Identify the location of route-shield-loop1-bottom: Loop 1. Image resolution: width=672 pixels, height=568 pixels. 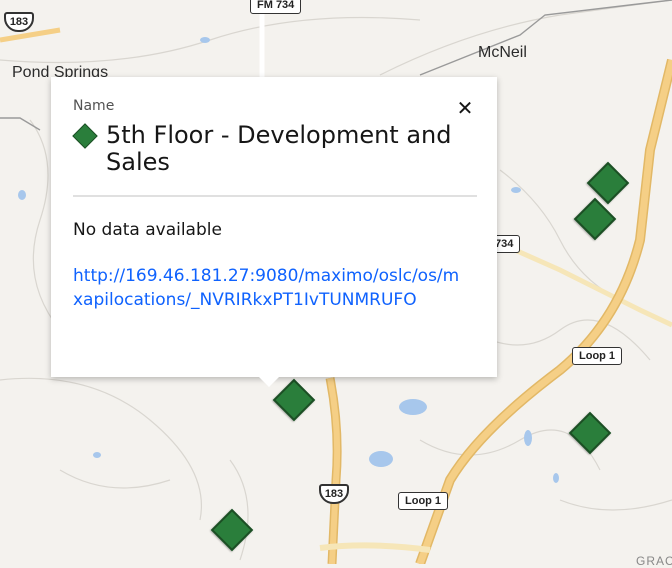
(423, 501).